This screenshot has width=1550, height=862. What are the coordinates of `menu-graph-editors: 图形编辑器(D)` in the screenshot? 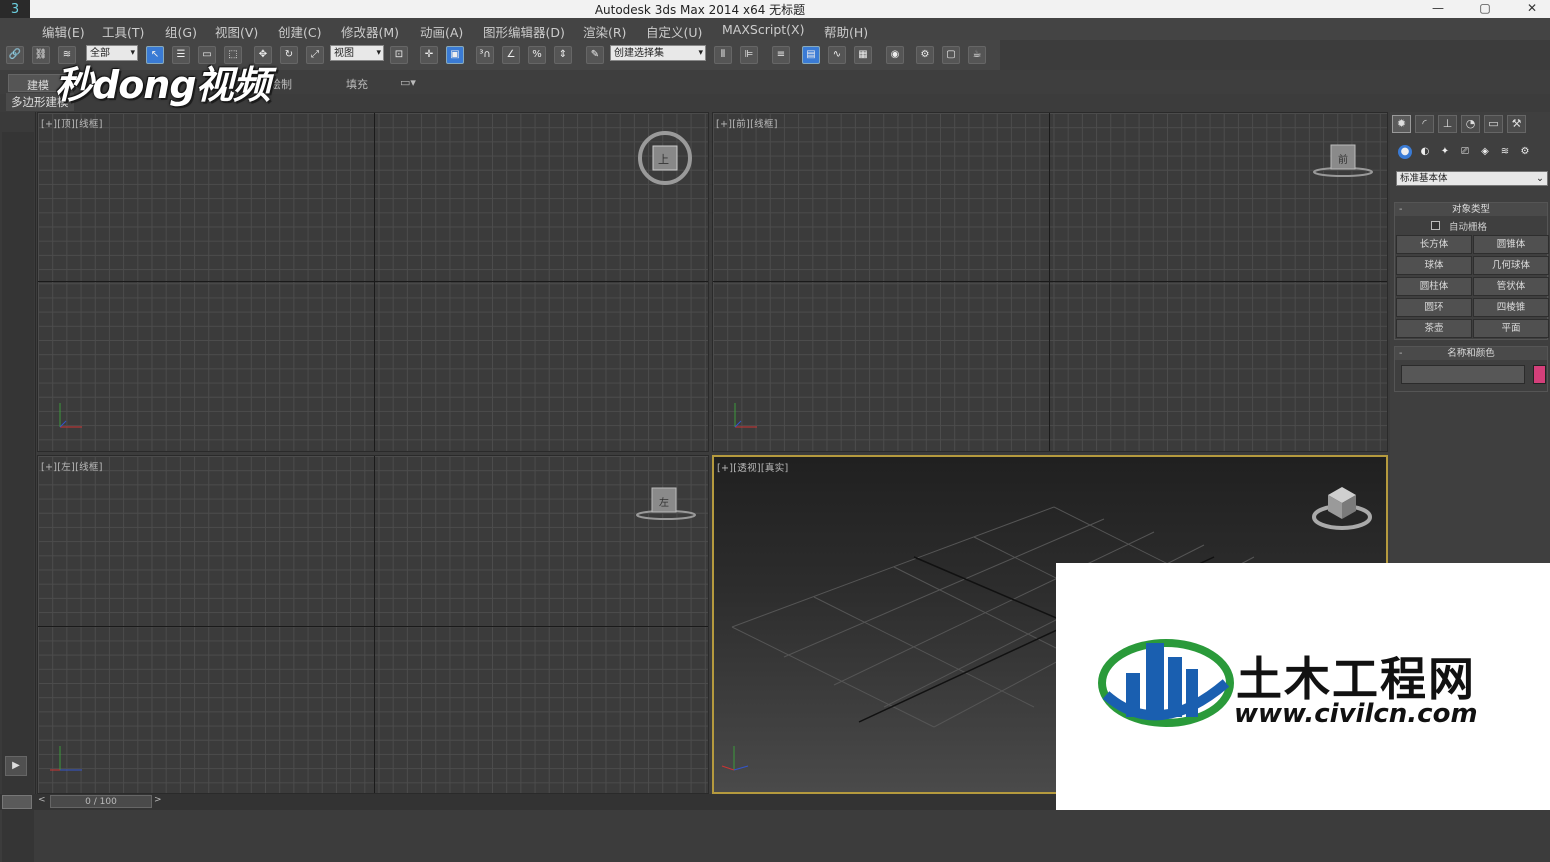 It's located at (524, 31).